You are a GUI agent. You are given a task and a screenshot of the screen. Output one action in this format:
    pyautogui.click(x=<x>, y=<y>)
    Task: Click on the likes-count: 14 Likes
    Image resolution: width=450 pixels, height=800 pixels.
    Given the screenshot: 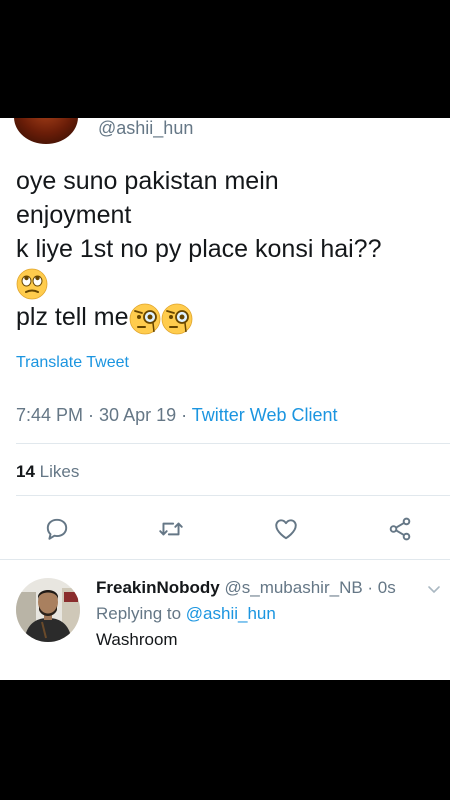 What is the action you would take?
    pyautogui.click(x=47, y=472)
    